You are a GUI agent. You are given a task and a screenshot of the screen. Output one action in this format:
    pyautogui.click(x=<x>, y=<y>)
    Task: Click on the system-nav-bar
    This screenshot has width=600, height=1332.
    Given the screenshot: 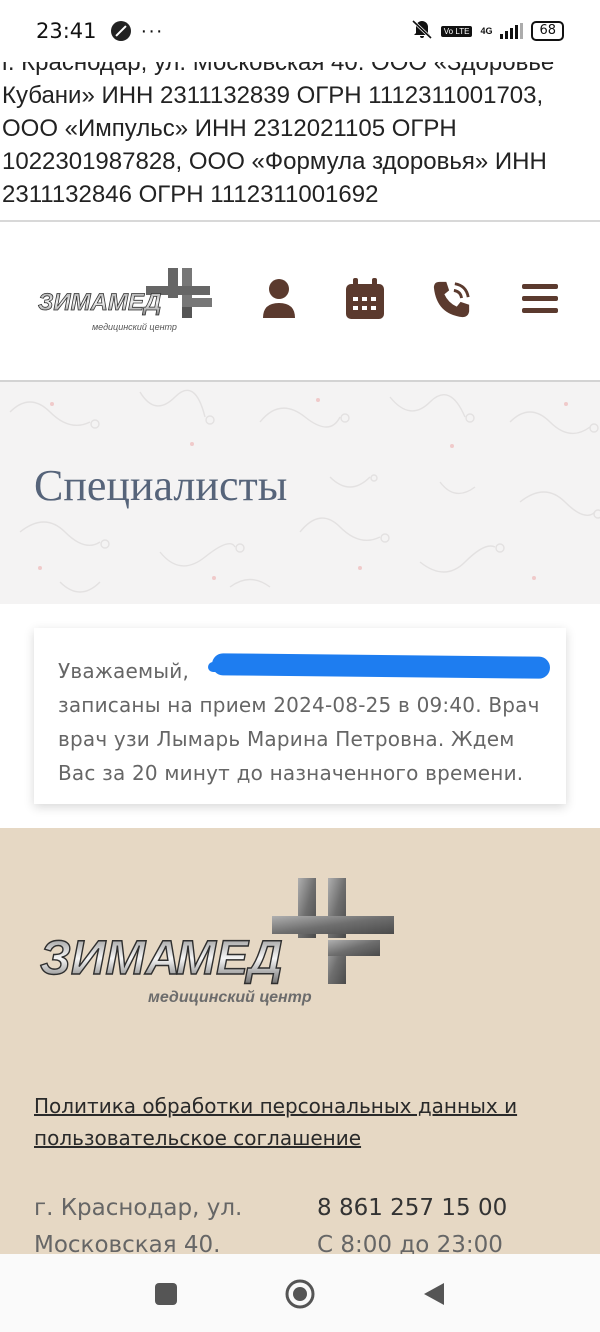 What is the action you would take?
    pyautogui.click(x=300, y=1293)
    